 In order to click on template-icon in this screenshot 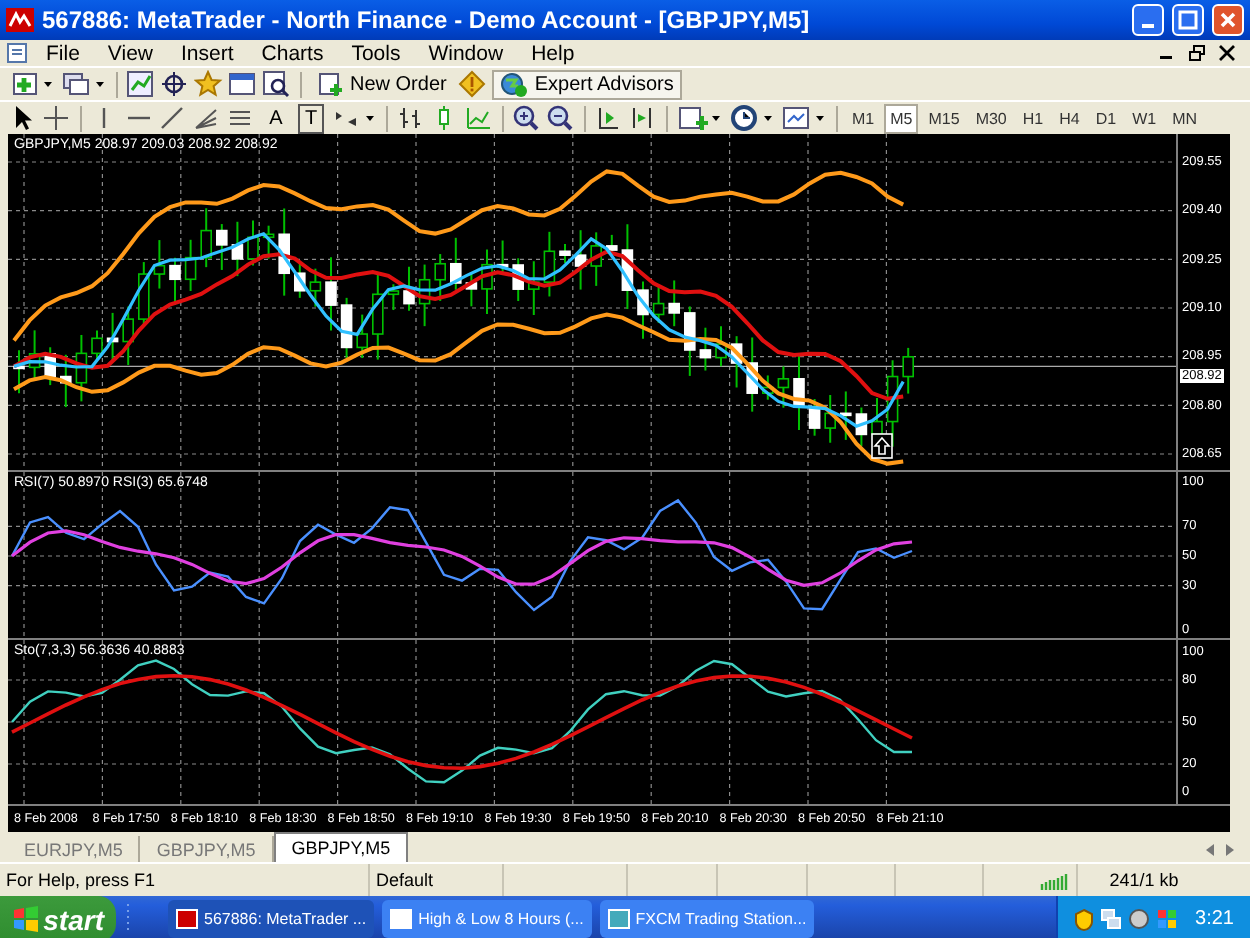, I will do `click(804, 118)`.